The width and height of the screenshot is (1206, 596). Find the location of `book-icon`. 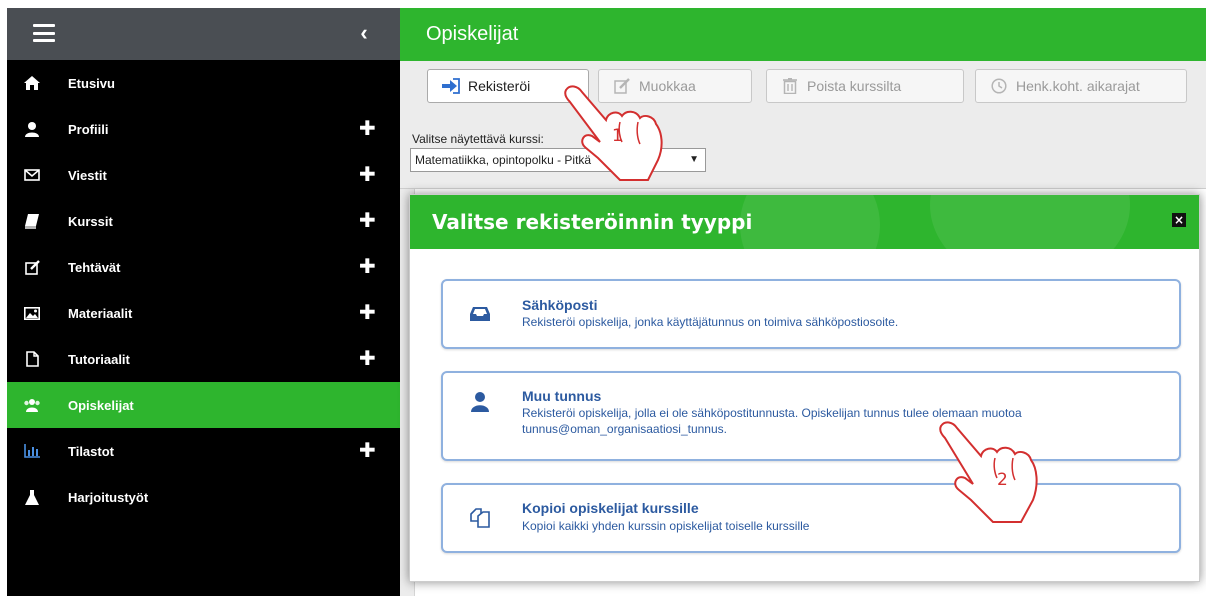

book-icon is located at coordinates (32, 221).